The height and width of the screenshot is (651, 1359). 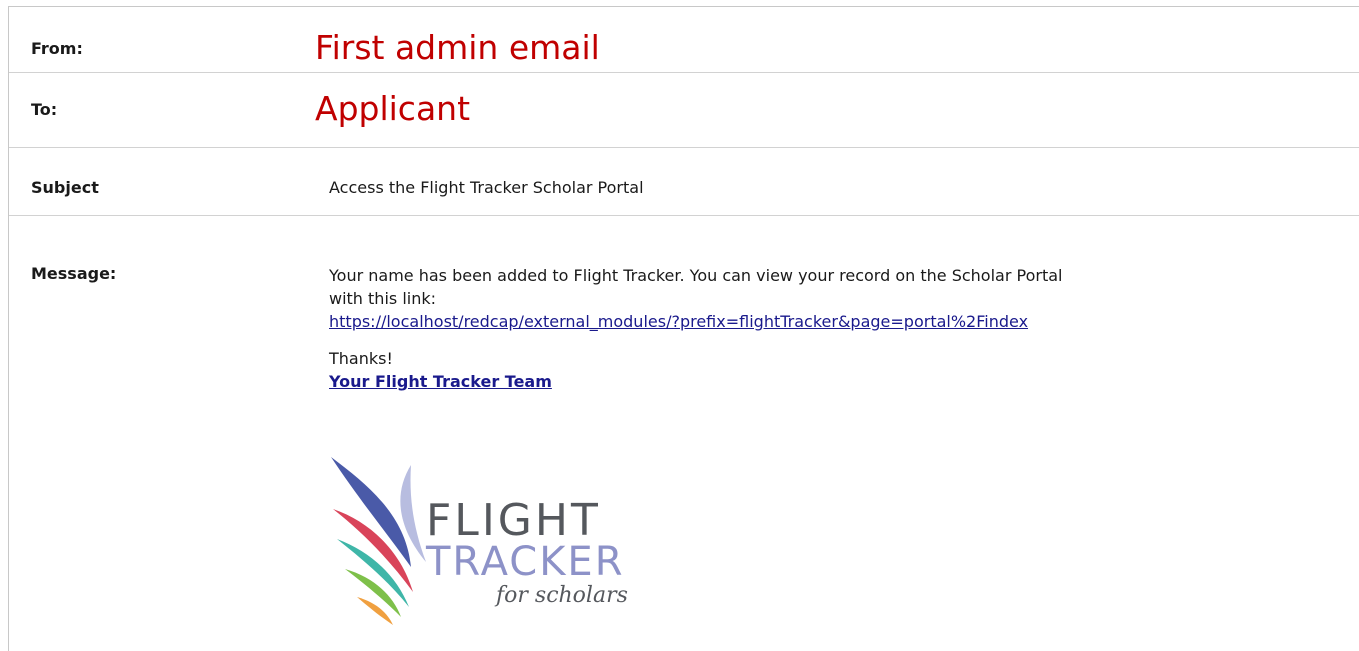 What do you see at coordinates (361, 358) in the screenshot?
I see `thanks-text: Thanks!` at bounding box center [361, 358].